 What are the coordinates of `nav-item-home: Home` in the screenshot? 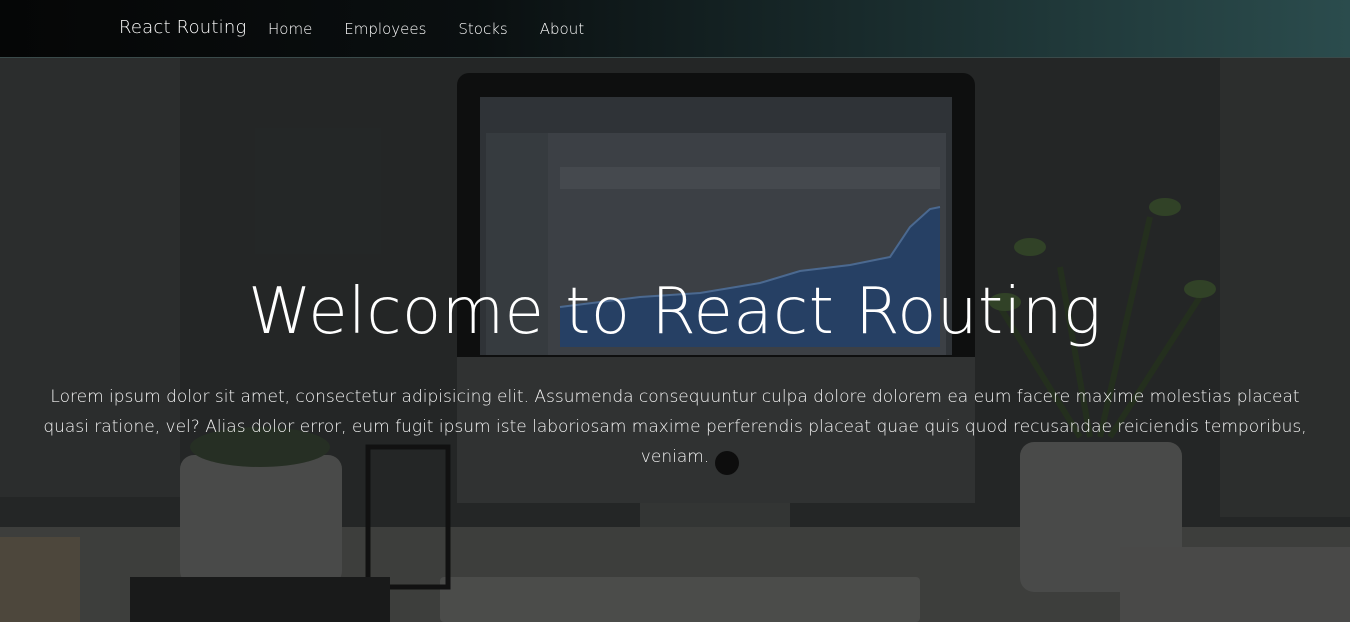 It's located at (290, 29).